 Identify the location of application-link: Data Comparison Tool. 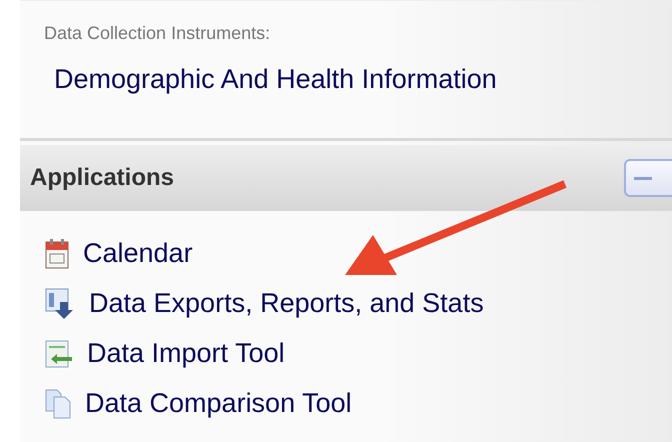
(218, 403).